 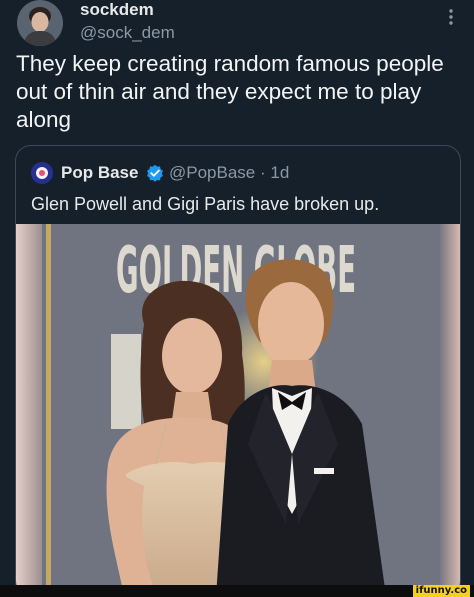 I want to click on author-display-name: sockdem, so click(x=117, y=10).